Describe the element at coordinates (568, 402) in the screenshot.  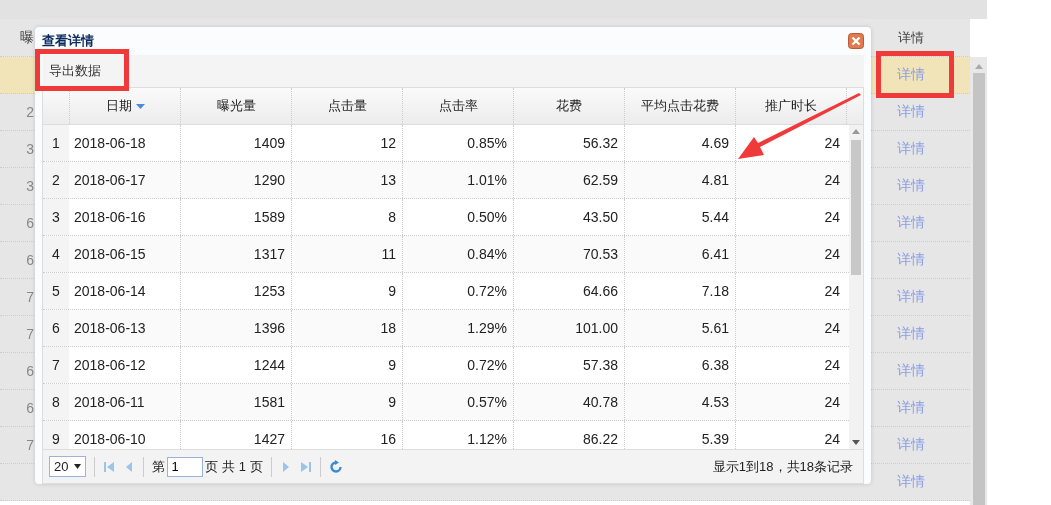
I see `table-cell: 40.78` at that location.